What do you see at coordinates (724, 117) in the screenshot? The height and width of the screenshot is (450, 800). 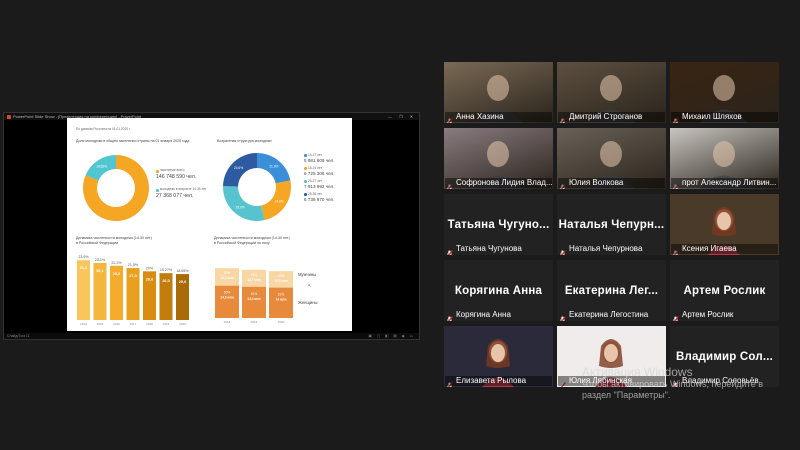 I see `participant-name: Михаил Шляхов` at bounding box center [724, 117].